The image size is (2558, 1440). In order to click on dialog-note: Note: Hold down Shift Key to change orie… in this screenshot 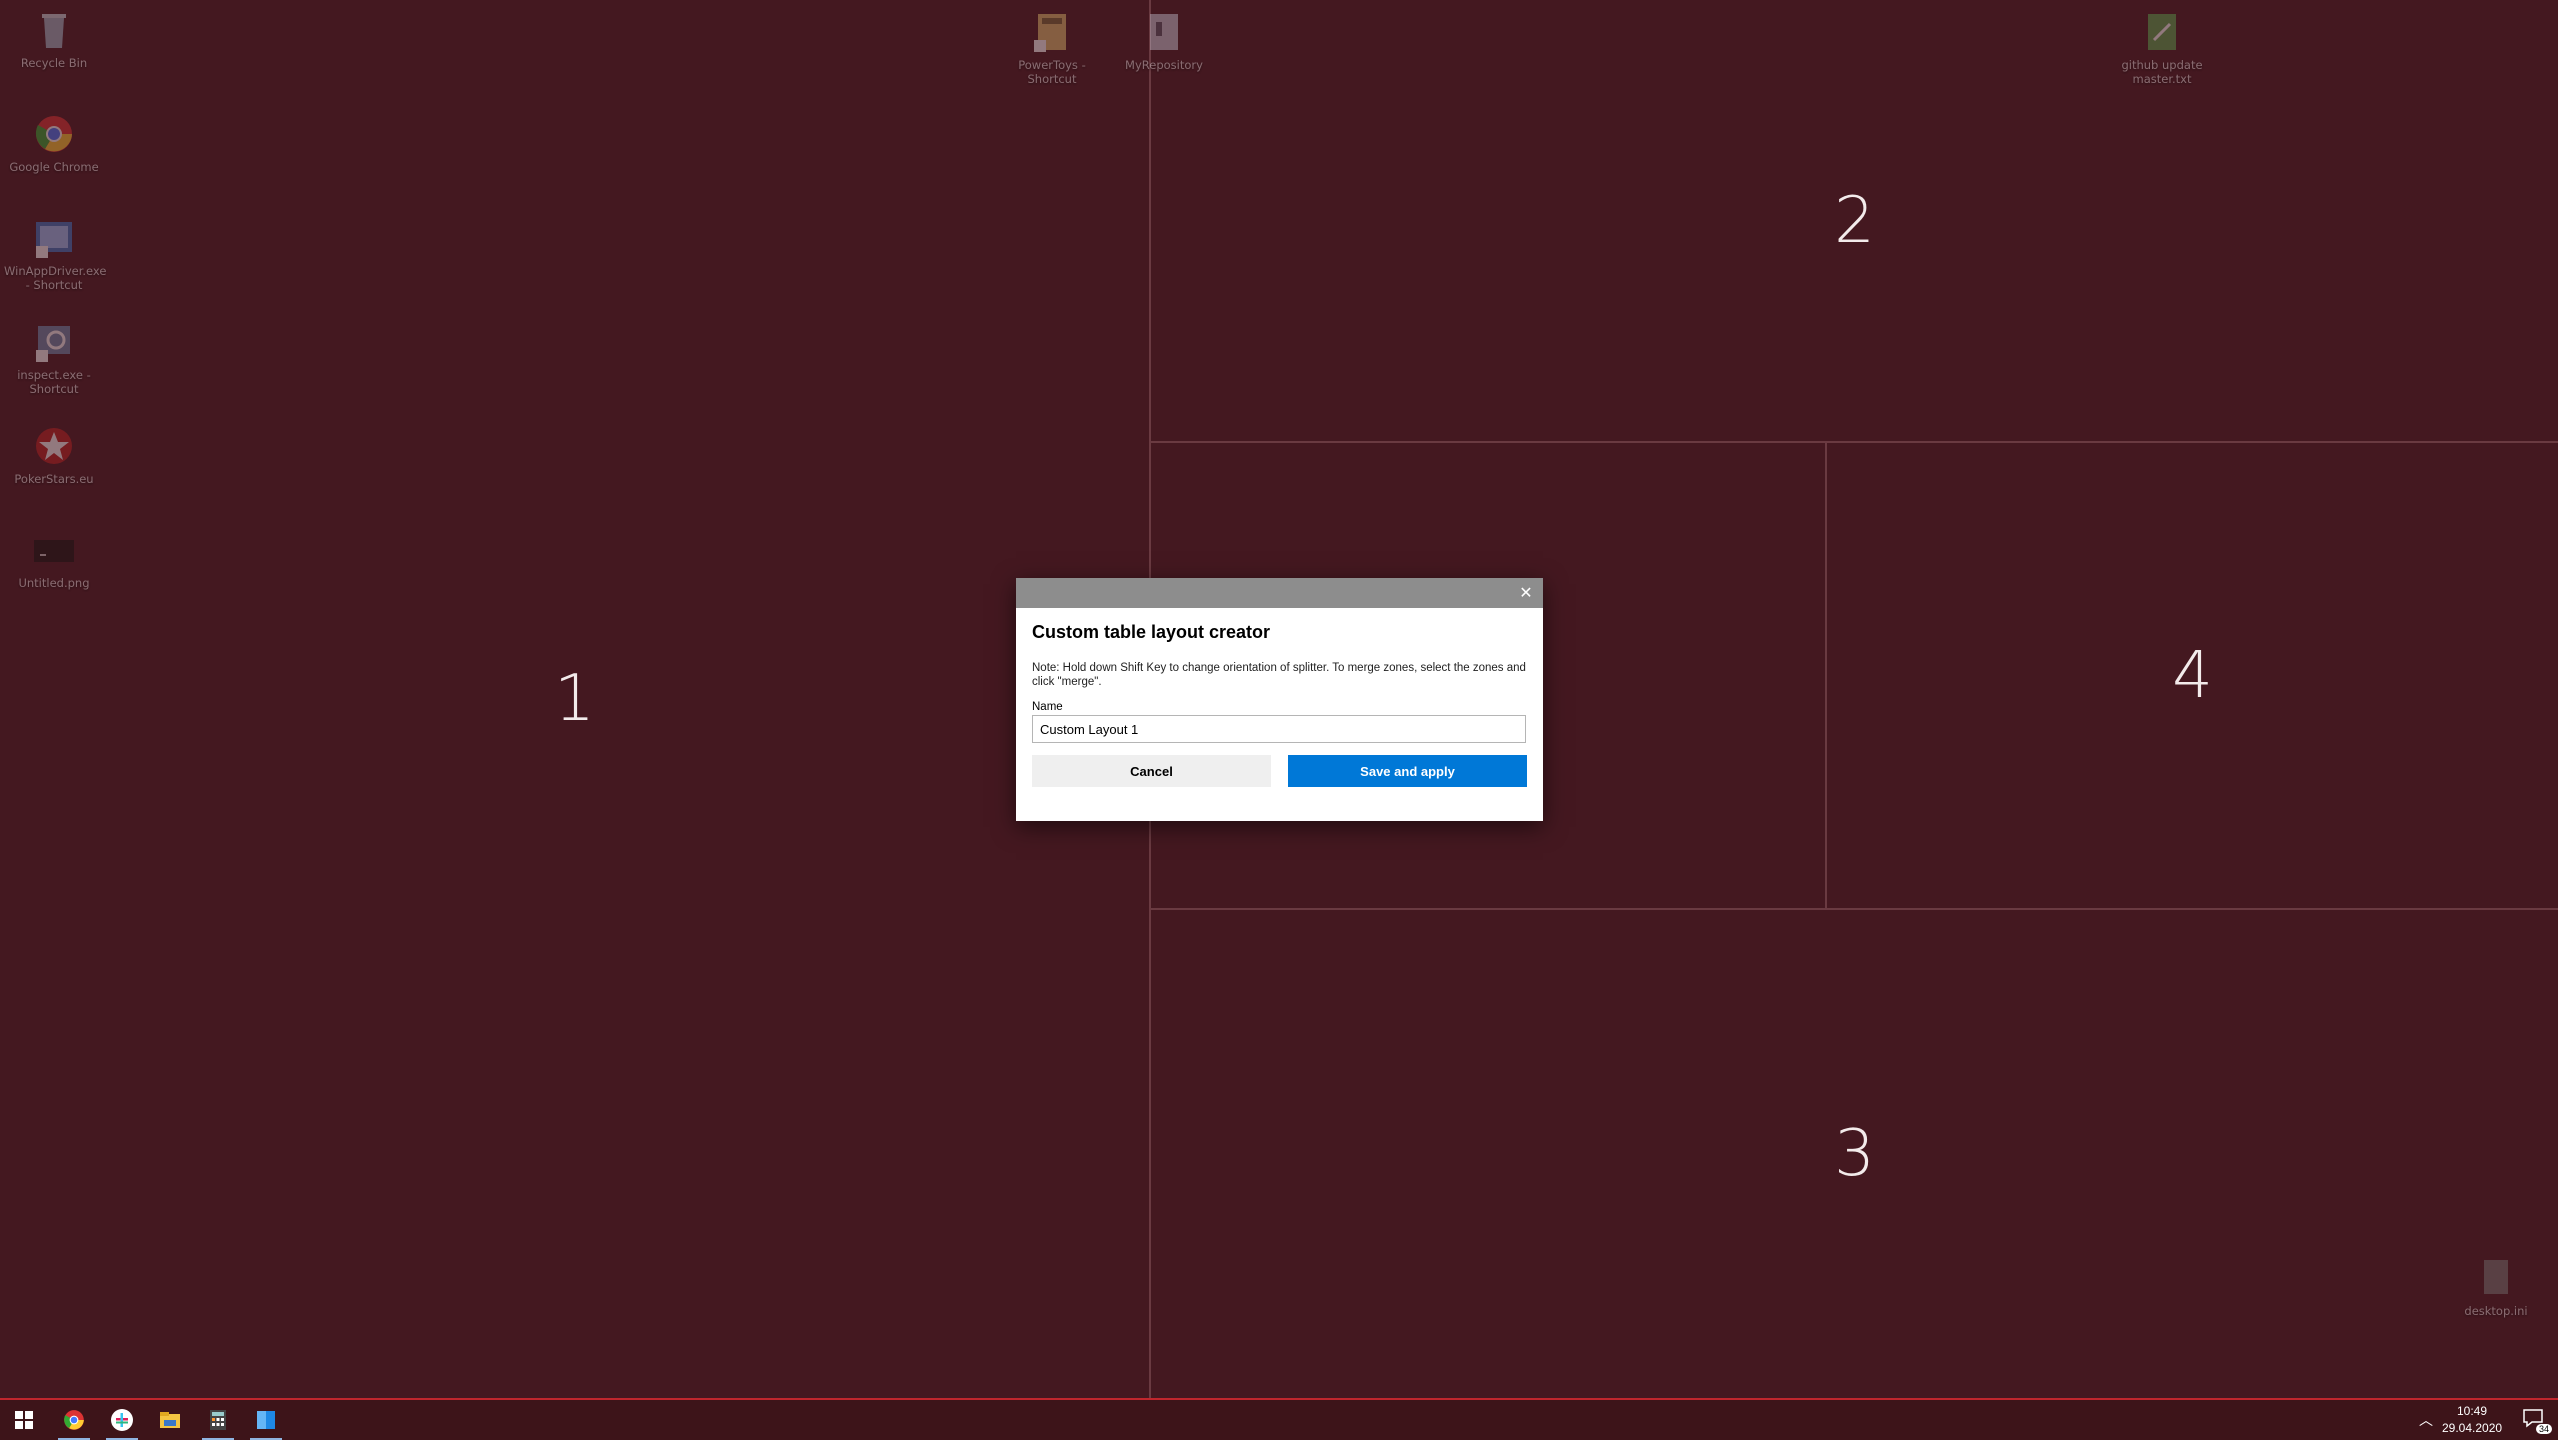, I will do `click(1279, 675)`.